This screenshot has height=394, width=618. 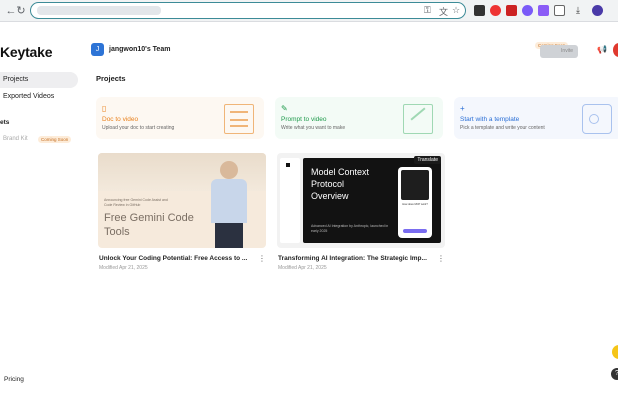 I want to click on star-icon: ☆, so click(x=456, y=10).